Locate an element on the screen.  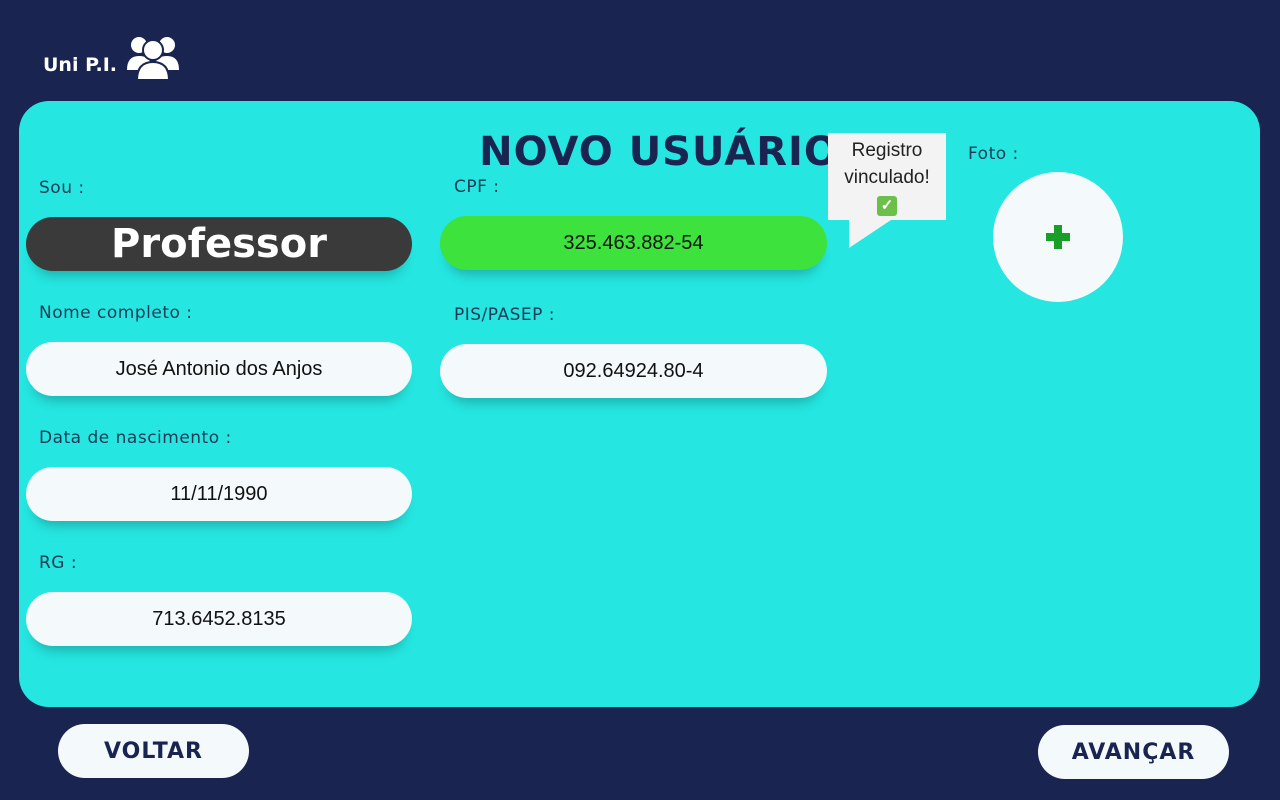
plus-icon is located at coordinates (1058, 237).